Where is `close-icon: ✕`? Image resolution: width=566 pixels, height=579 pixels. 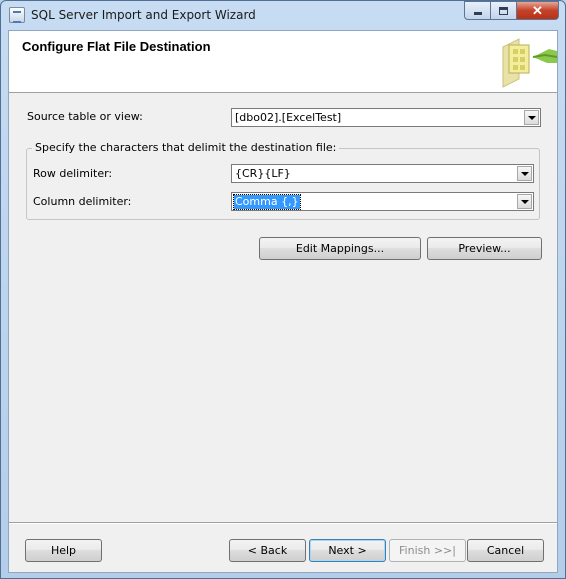
close-icon: ✕ is located at coordinates (537, 10).